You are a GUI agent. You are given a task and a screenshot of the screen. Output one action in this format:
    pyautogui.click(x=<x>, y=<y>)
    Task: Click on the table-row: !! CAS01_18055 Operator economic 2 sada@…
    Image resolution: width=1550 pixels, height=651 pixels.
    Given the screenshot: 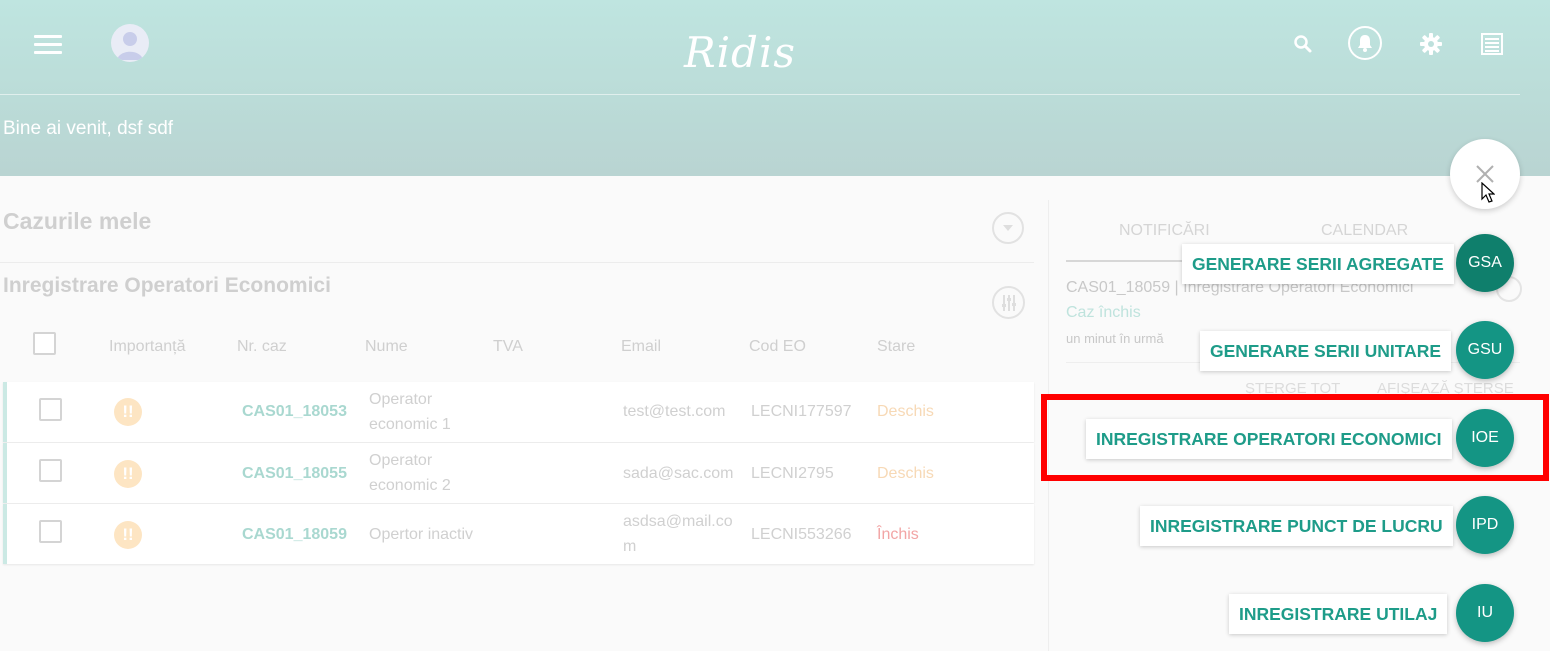 What is the action you would take?
    pyautogui.click(x=518, y=473)
    